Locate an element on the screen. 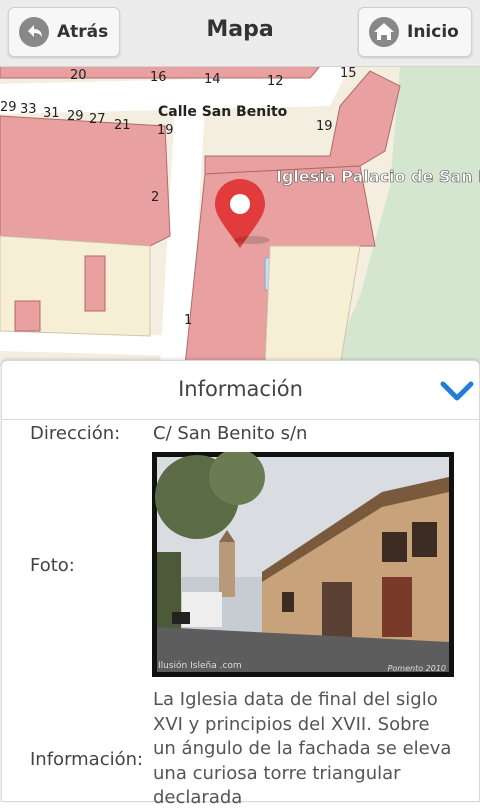 The height and width of the screenshot is (811, 480). photo-credit: Pomento 2010 is located at coordinates (416, 668).